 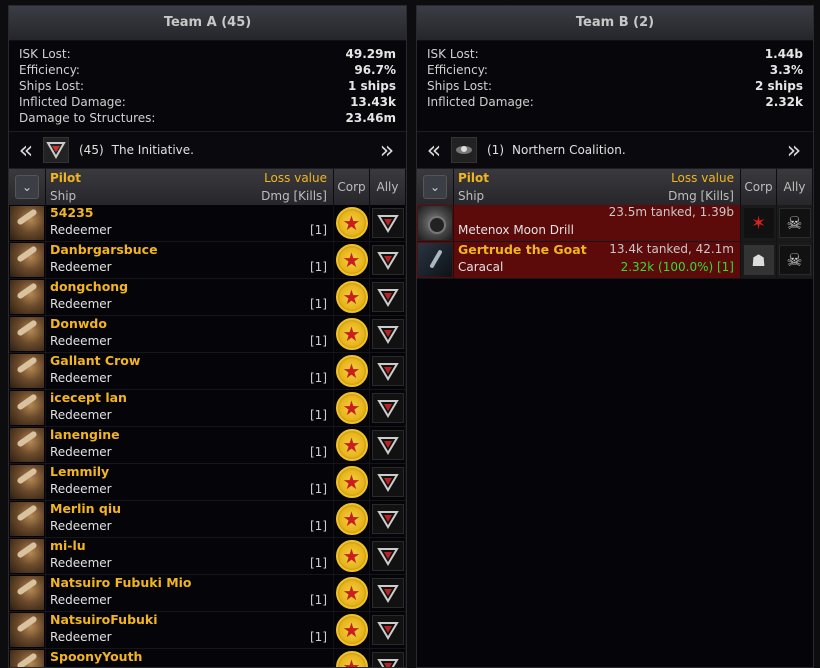 What do you see at coordinates (207, 593) in the screenshot?
I see `table-row: Natsuiro Fubuki Mio Redeemer [1] ★` at bounding box center [207, 593].